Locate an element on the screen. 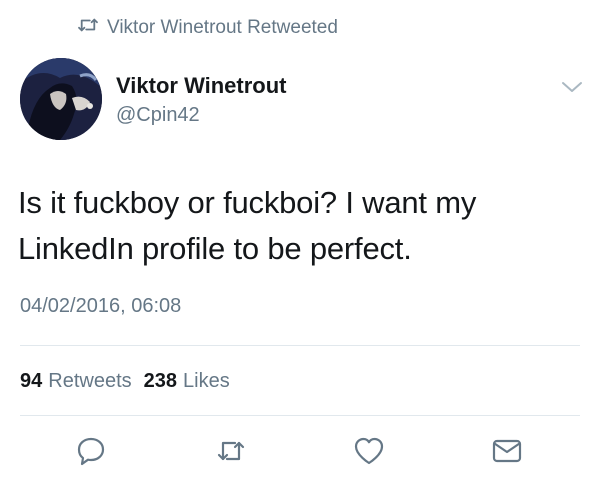 This screenshot has width=600, height=484. tweet-text-line: LinkedIn profile to be perfect. is located at coordinates (215, 248).